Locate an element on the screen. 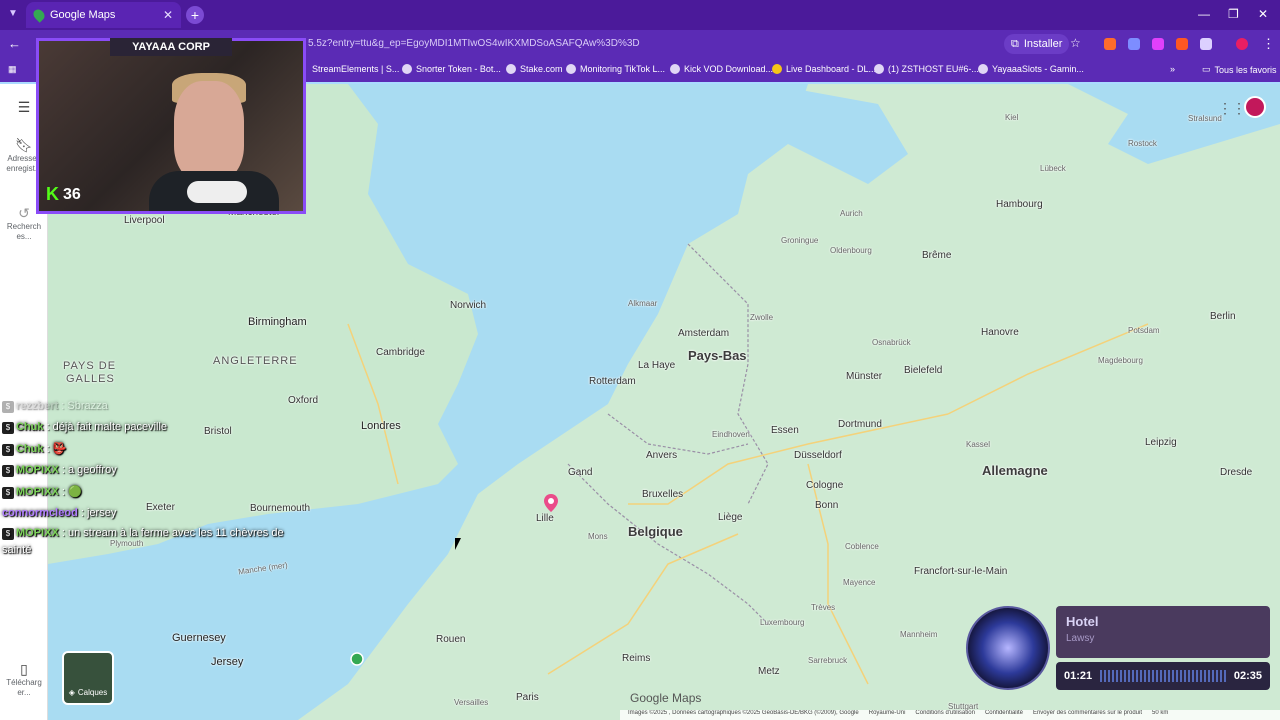  viewer-count: K 36 is located at coordinates (63, 194).